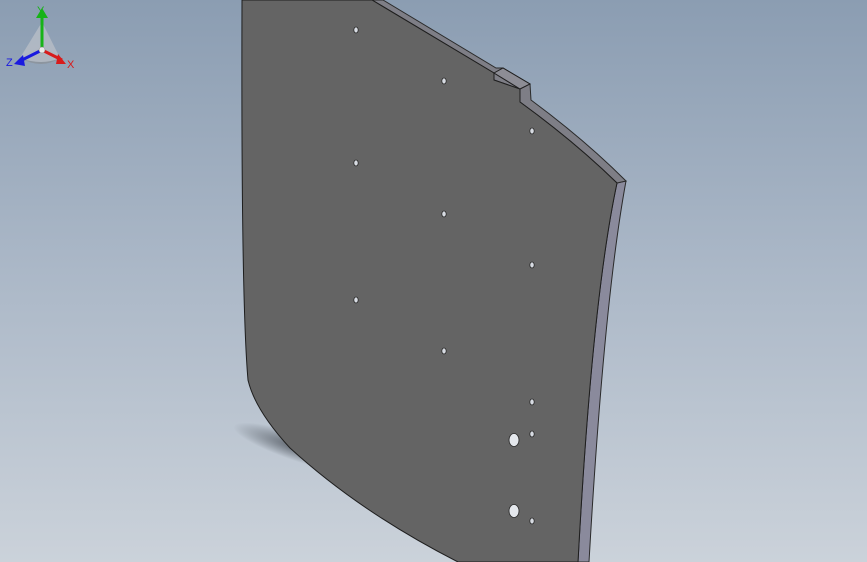 The height and width of the screenshot is (562, 867). What do you see at coordinates (9, 63) in the screenshot?
I see `z-axis-label: Z` at bounding box center [9, 63].